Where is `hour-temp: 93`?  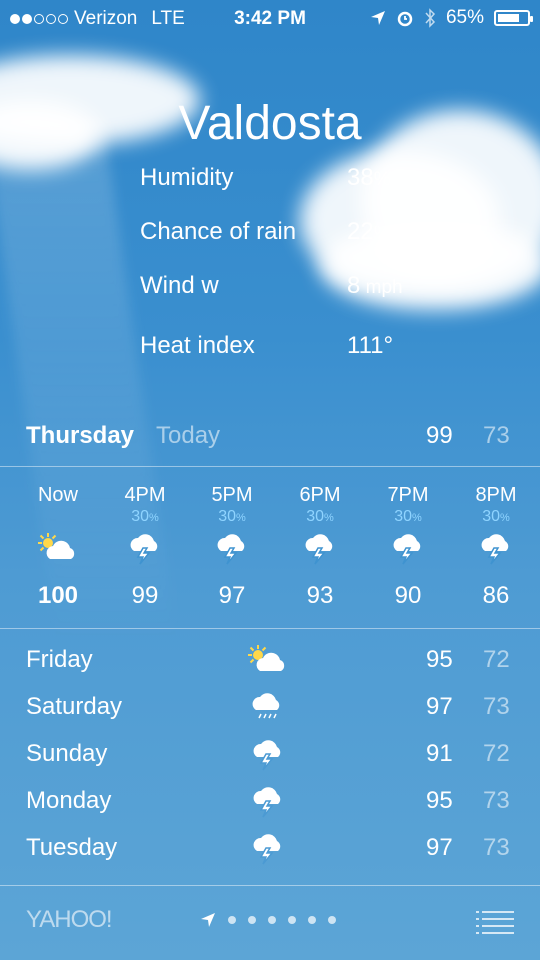 hour-temp: 93 is located at coordinates (320, 595).